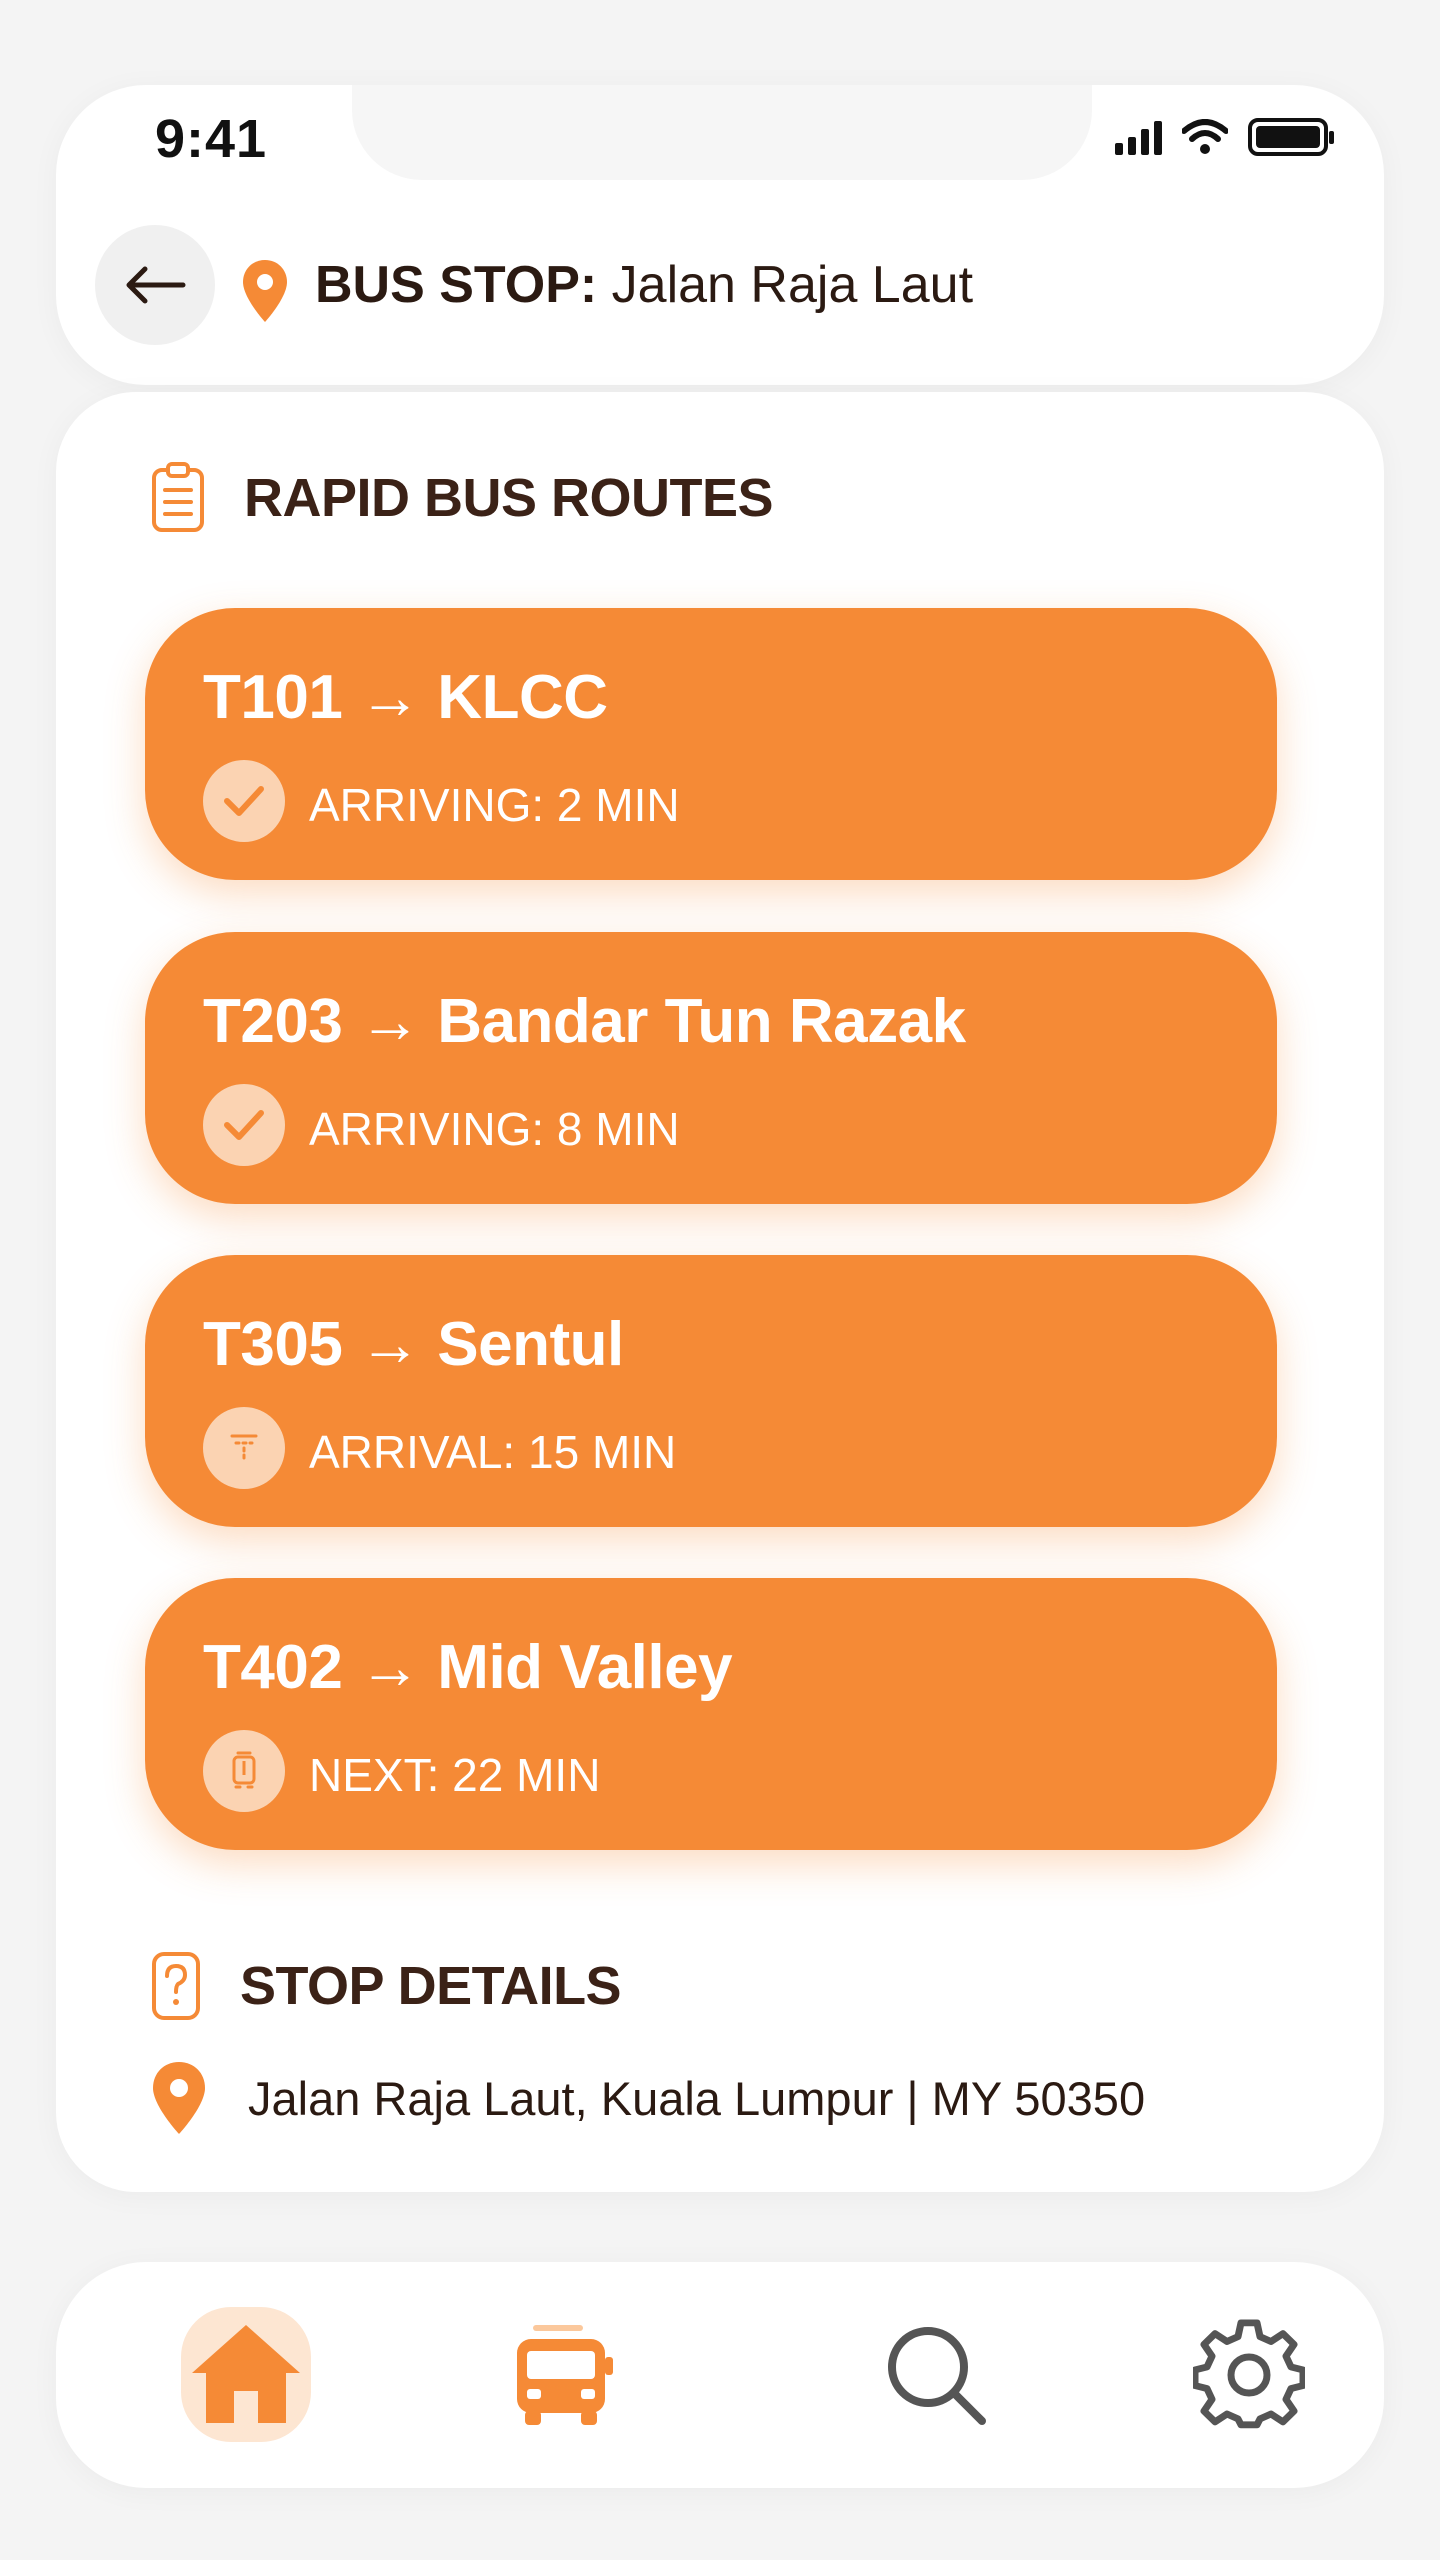 The width and height of the screenshot is (1440, 2560). I want to click on gear-icon, so click(1249, 2374).